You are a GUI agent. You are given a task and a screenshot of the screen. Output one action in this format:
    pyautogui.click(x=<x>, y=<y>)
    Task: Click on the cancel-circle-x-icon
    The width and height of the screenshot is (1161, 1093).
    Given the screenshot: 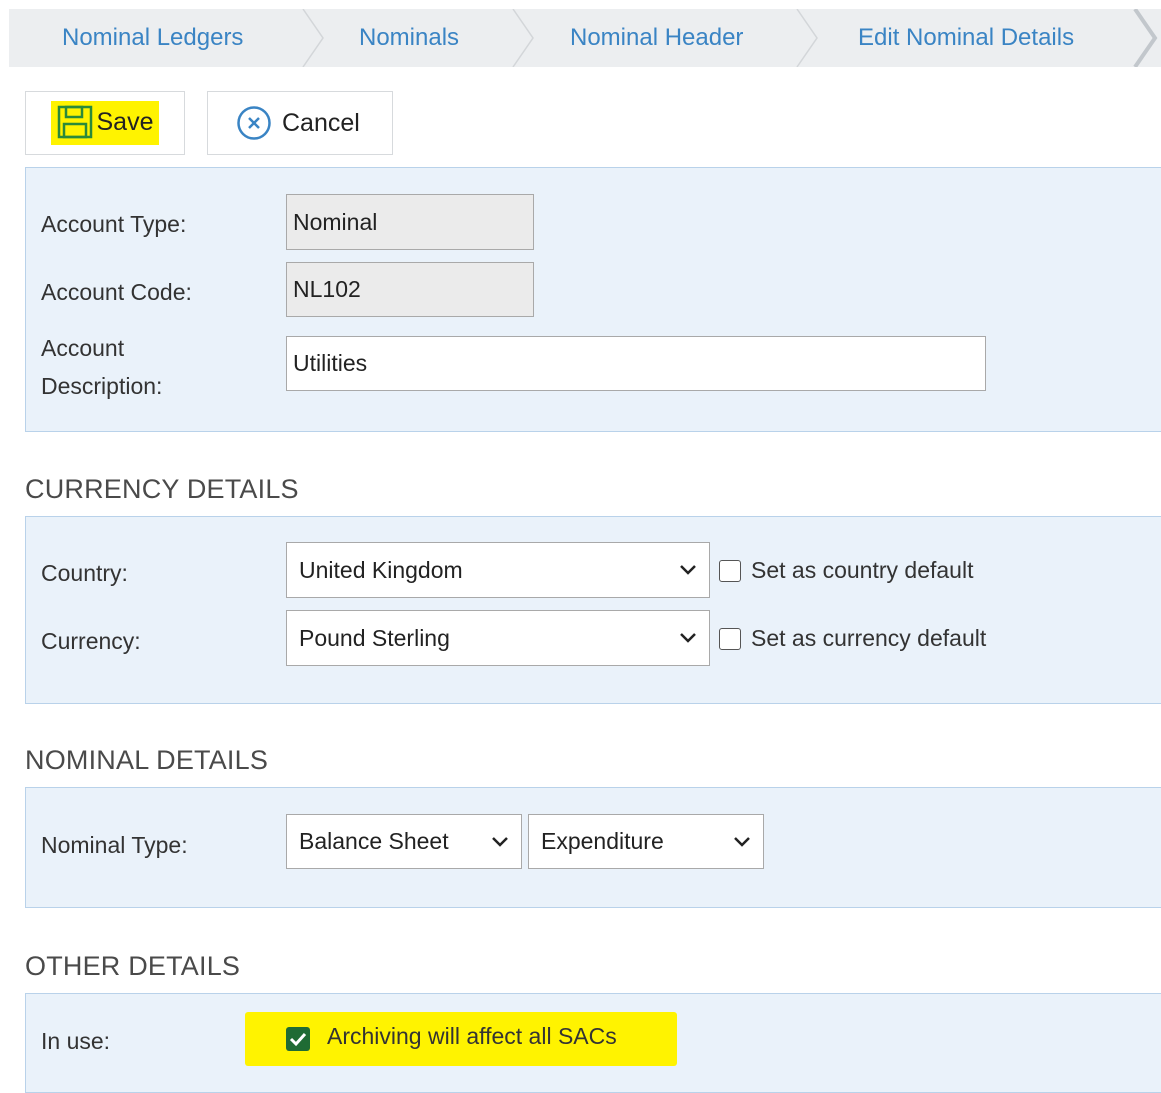 What is the action you would take?
    pyautogui.click(x=254, y=123)
    